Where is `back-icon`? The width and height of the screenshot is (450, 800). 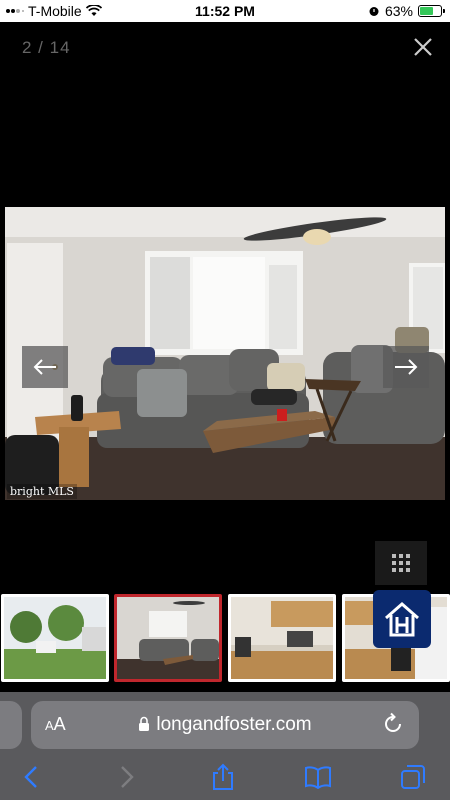 back-icon is located at coordinates (30, 777).